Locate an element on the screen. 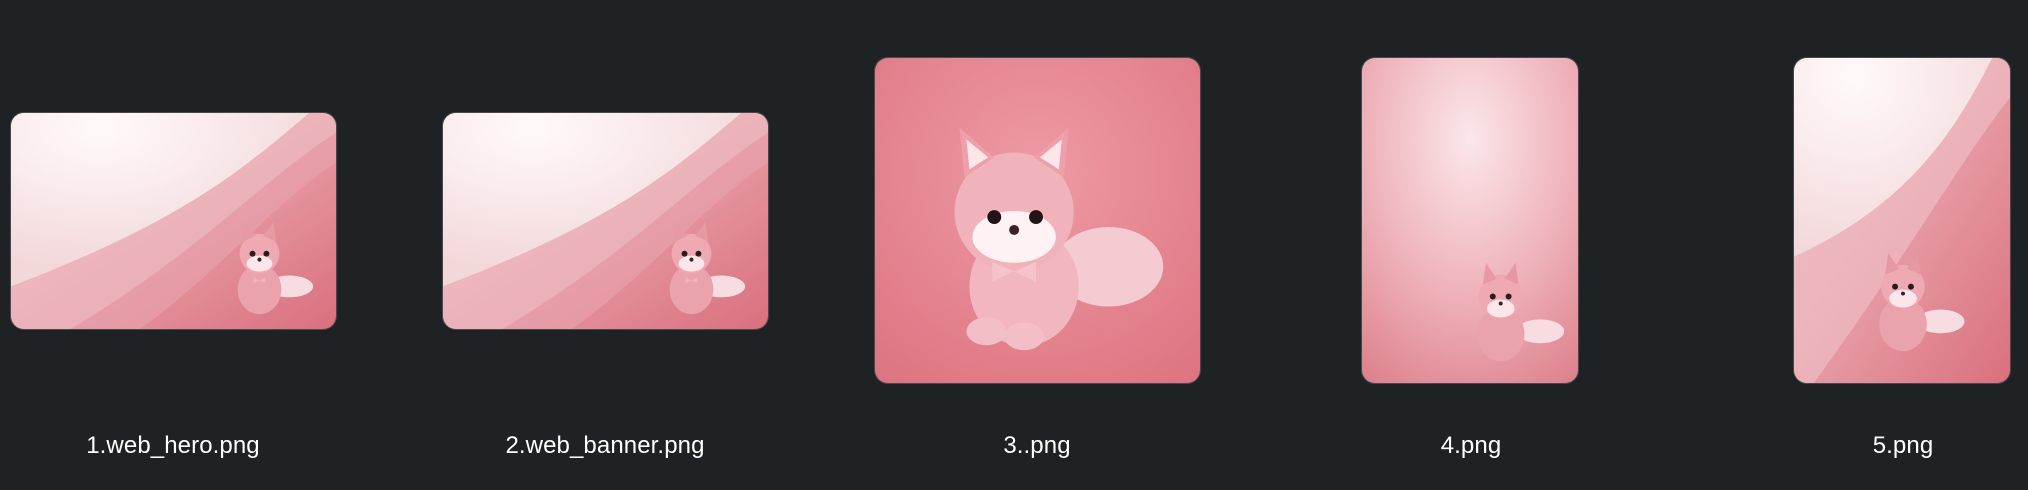 The width and height of the screenshot is (2028, 490). file-name-label: 4.png is located at coordinates (1471, 445).